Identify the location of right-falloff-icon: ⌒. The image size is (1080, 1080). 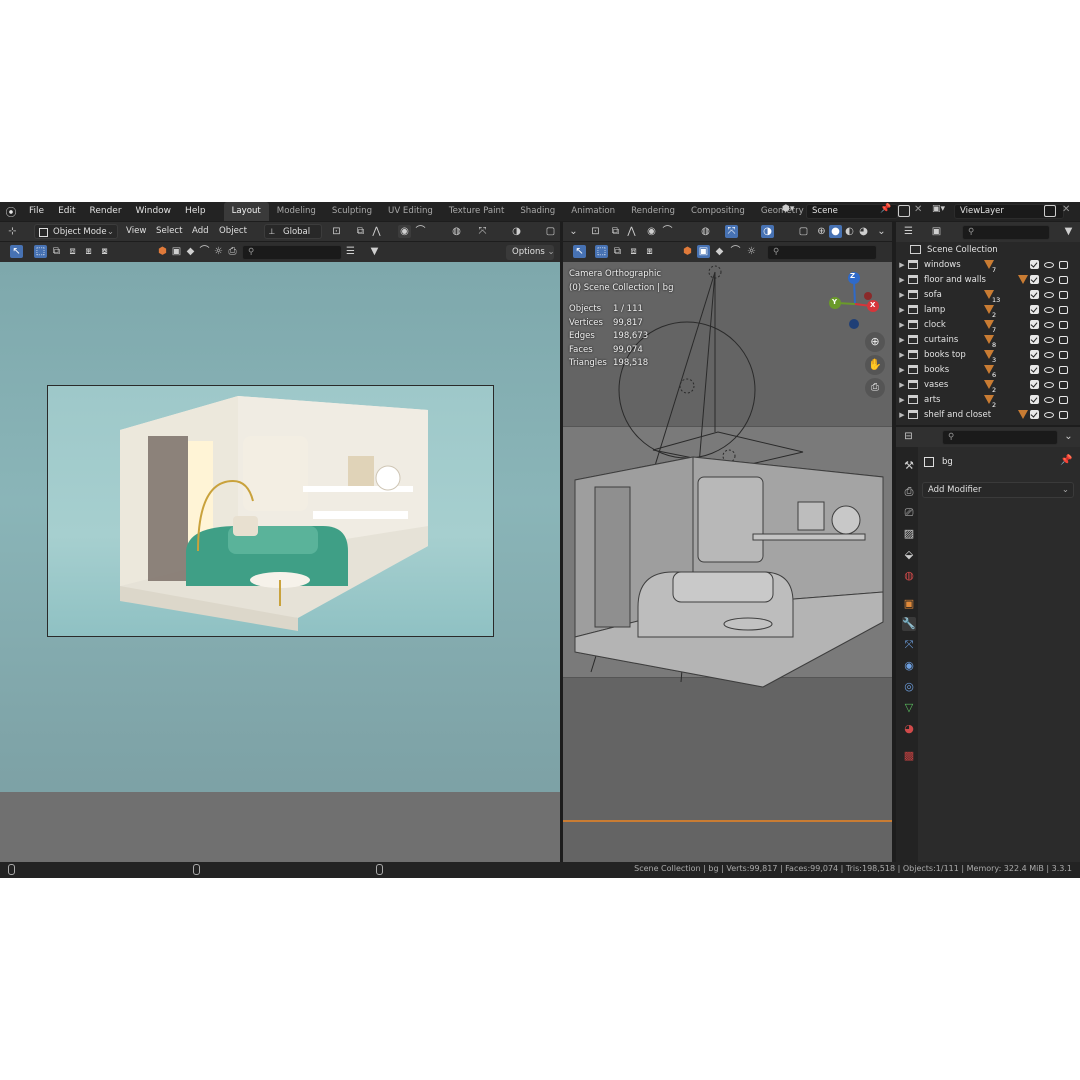
(667, 231).